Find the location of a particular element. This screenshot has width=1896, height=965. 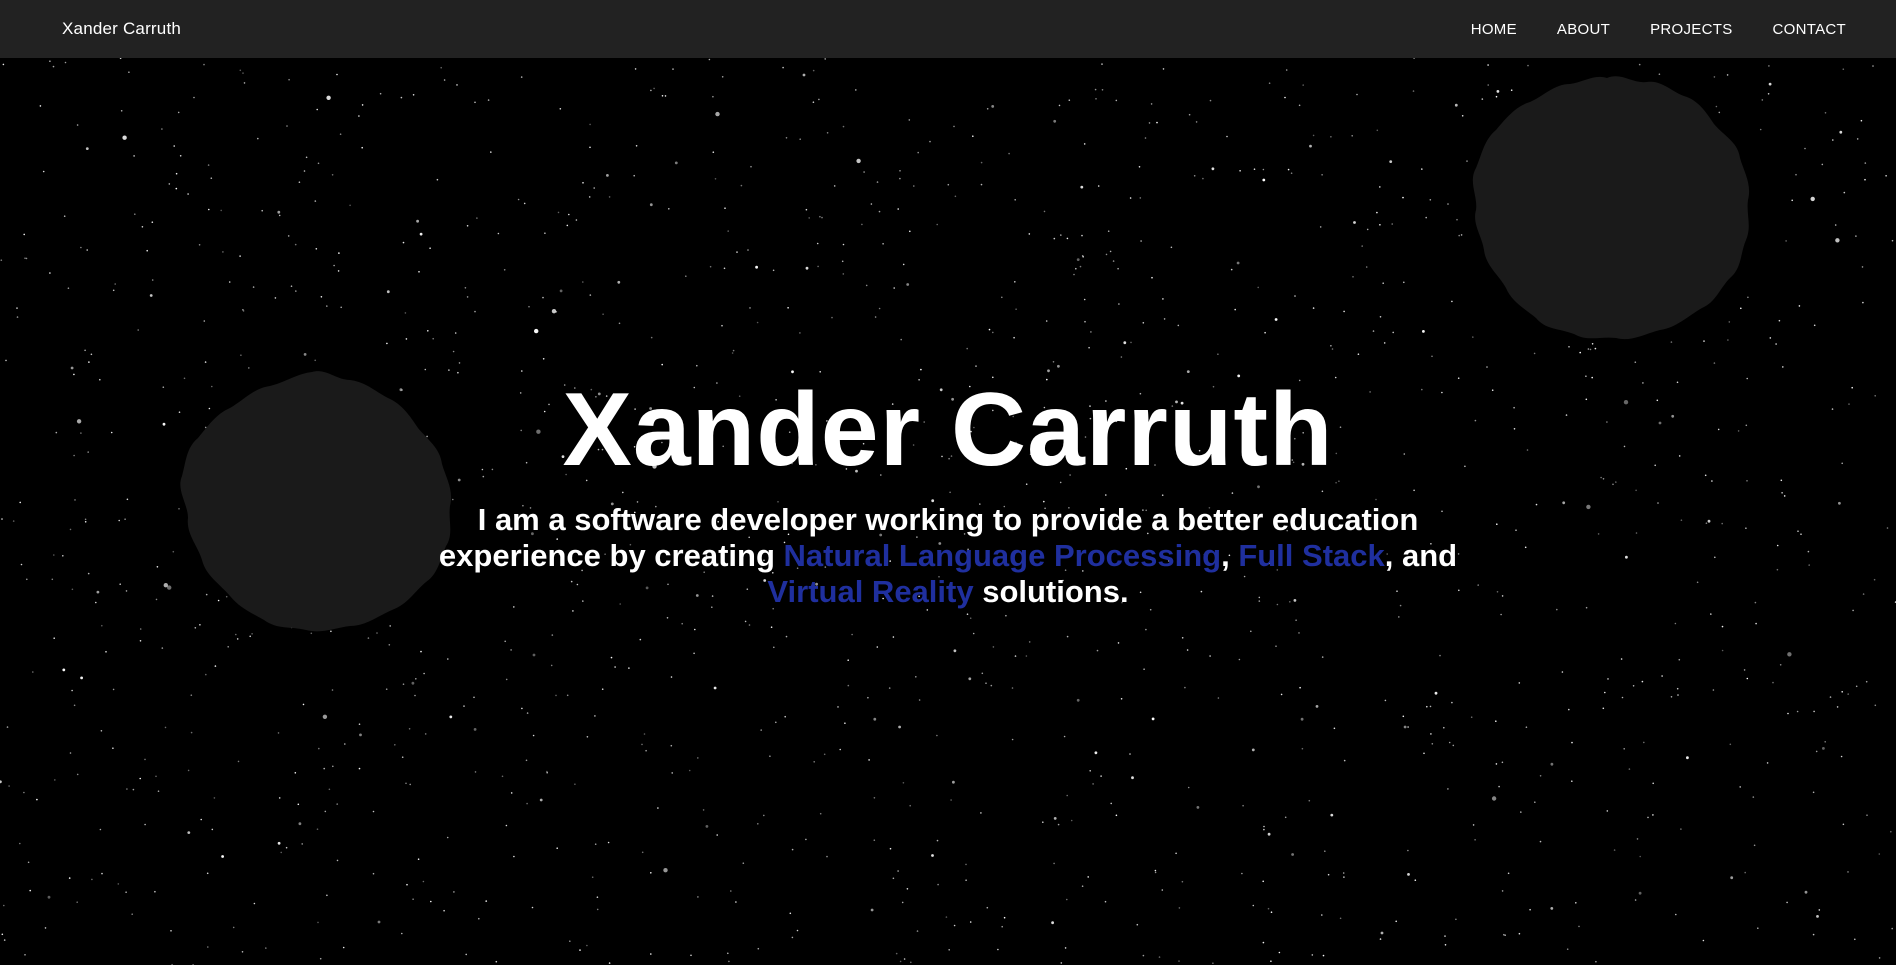

skill-link-nlp: Natural Language Processing is located at coordinates (1003, 555).